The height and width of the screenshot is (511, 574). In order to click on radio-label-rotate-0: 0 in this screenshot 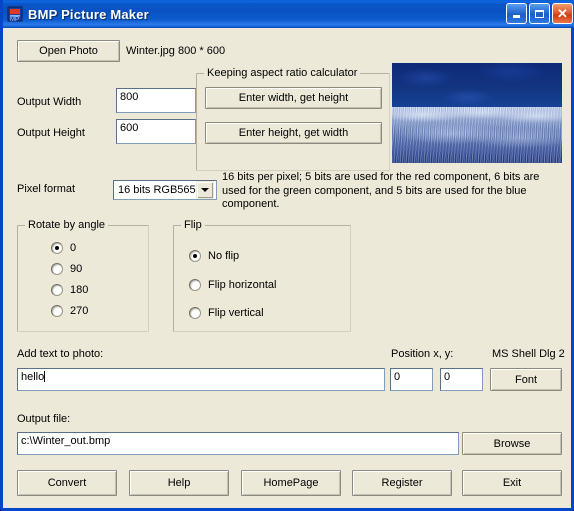, I will do `click(73, 248)`.